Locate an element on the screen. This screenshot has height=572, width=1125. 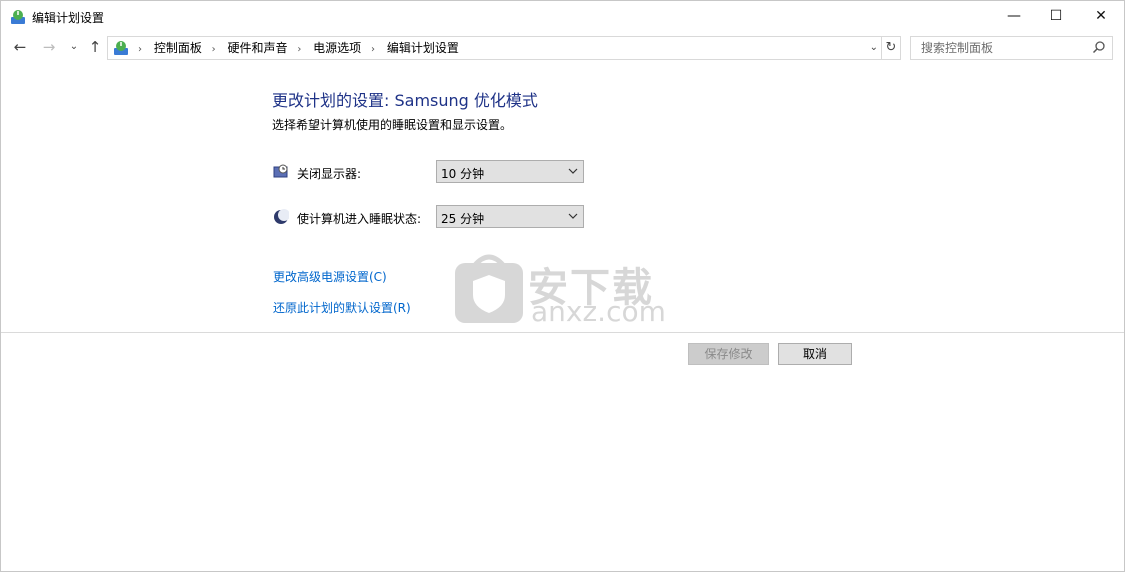
up-button: ↑ is located at coordinates (95, 47).